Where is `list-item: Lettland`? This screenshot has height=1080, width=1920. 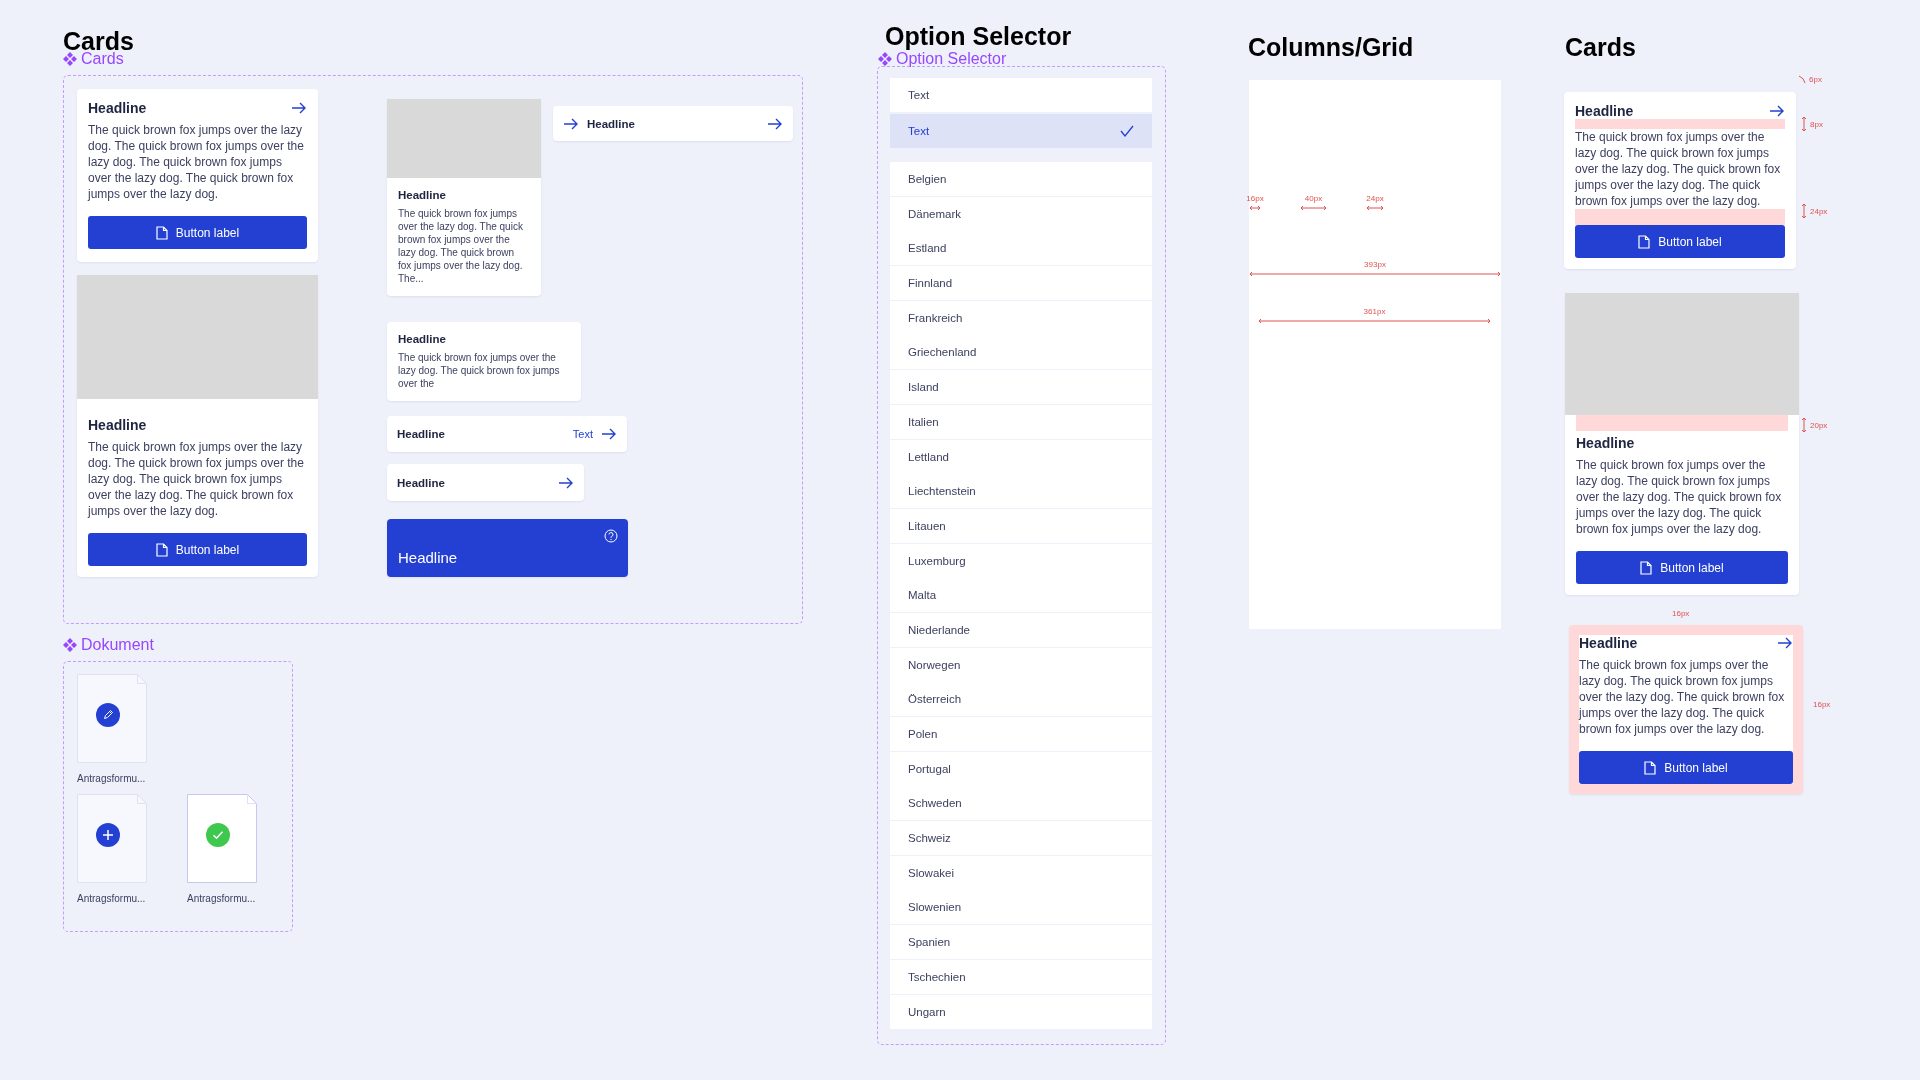 list-item: Lettland is located at coordinates (1021, 456).